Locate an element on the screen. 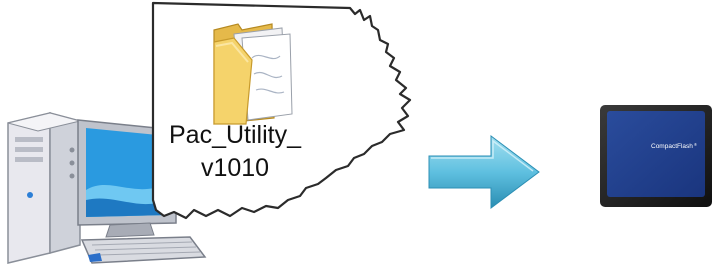 The image size is (716, 266). folder-name-line1: Pac_Utility_ is located at coordinates (235, 135).